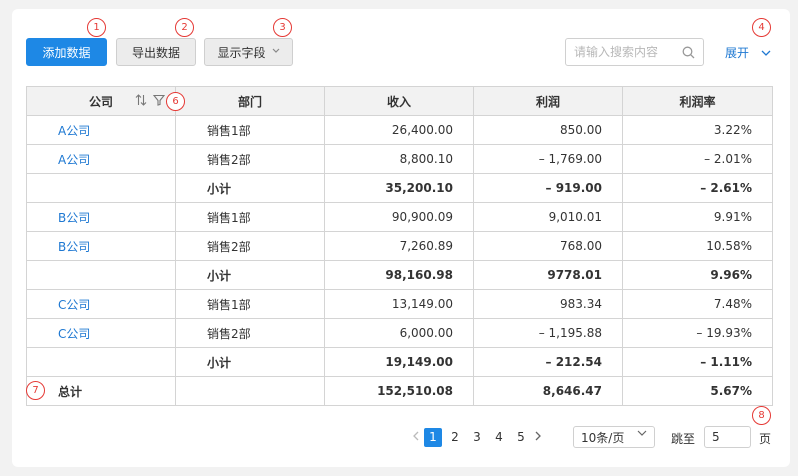 This screenshot has width=798, height=476. What do you see at coordinates (697, 362) in the screenshot?
I see `profit-rate-cell: – 1.11%` at bounding box center [697, 362].